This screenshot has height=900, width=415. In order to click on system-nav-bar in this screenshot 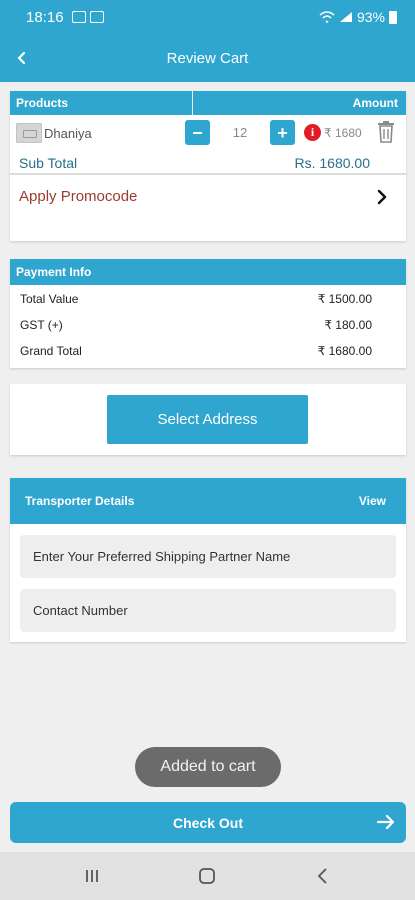, I will do `click(207, 876)`.